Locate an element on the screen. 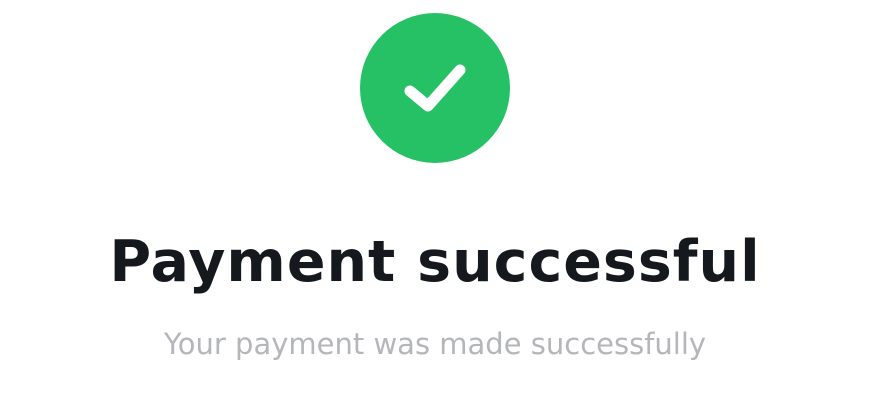 This screenshot has width=870, height=401. checkmark-icon is located at coordinates (435, 88).